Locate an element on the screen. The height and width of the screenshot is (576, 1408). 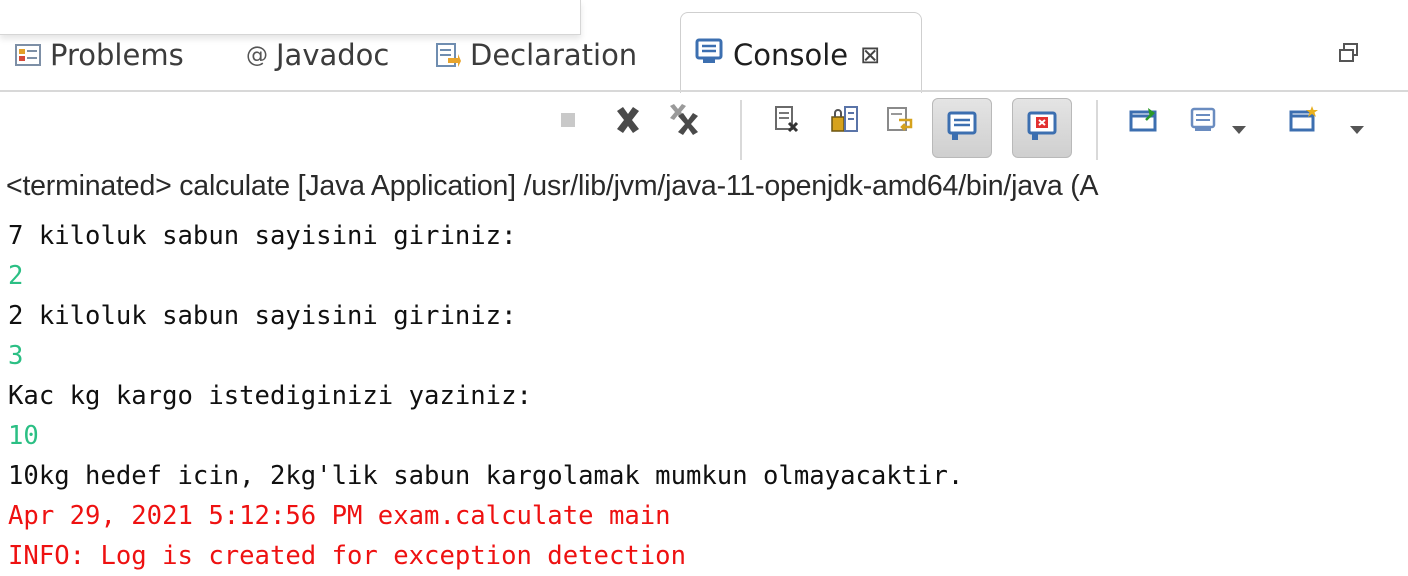
show-console-on-stderr-icon is located at coordinates (1042, 128).